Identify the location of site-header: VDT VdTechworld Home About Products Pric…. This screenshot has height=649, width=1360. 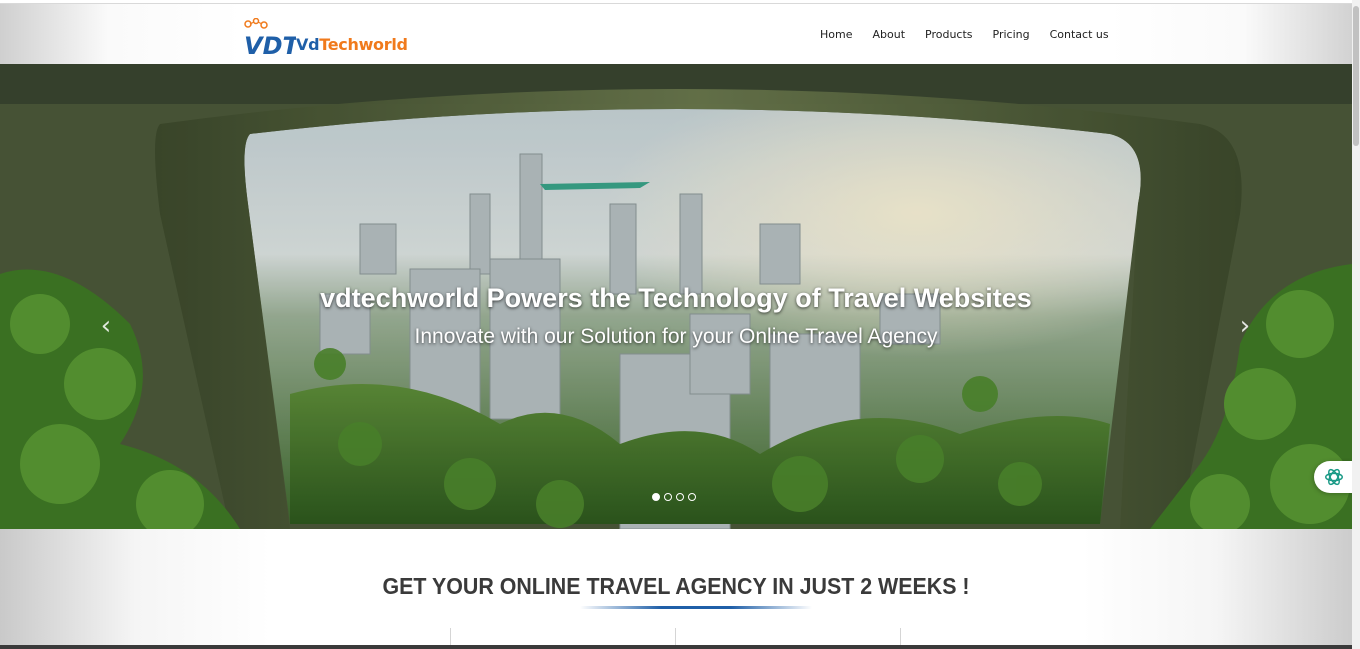
(676, 33).